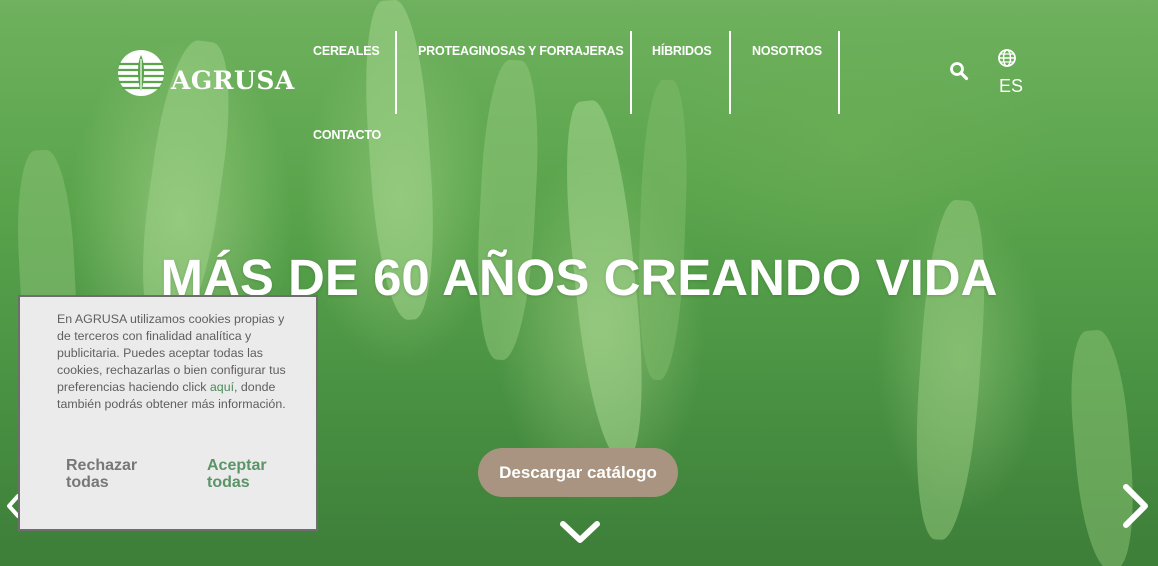 The image size is (1158, 566). What do you see at coordinates (787, 51) in the screenshot?
I see `nav-nosotros: NOSOTROS` at bounding box center [787, 51].